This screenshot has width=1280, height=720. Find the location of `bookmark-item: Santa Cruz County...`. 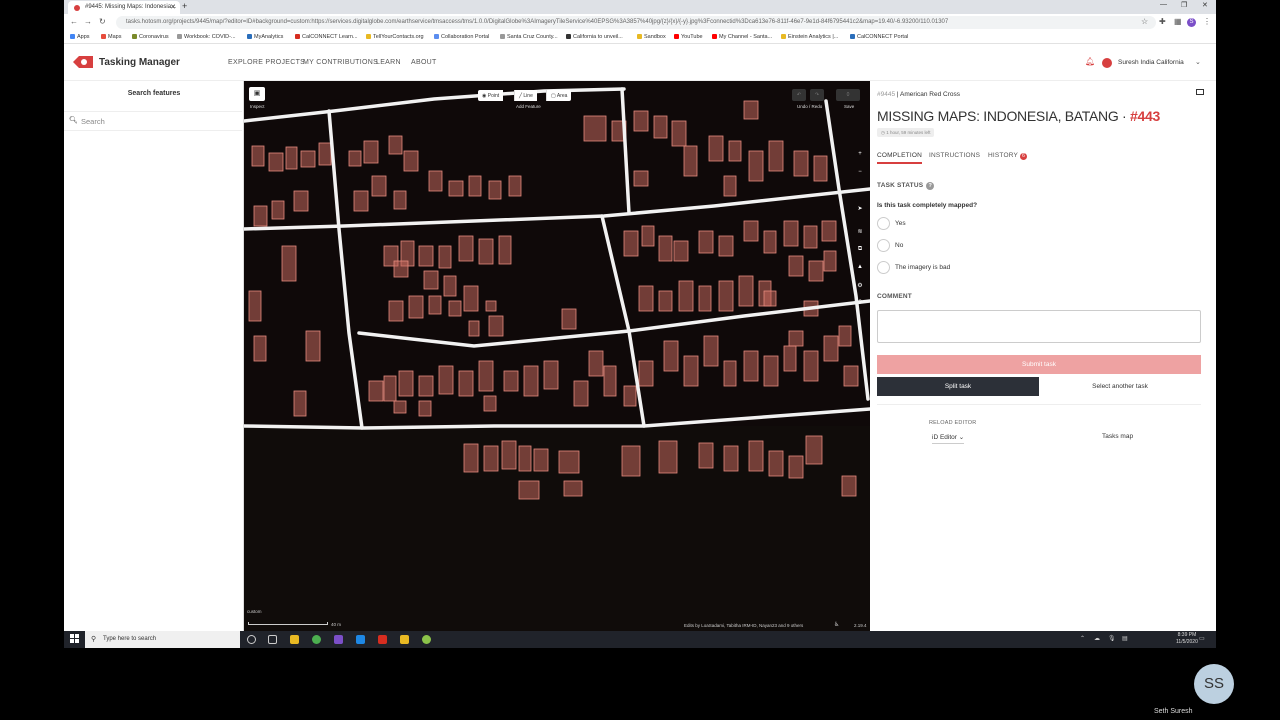

bookmark-item: Santa Cruz County... is located at coordinates (529, 37).